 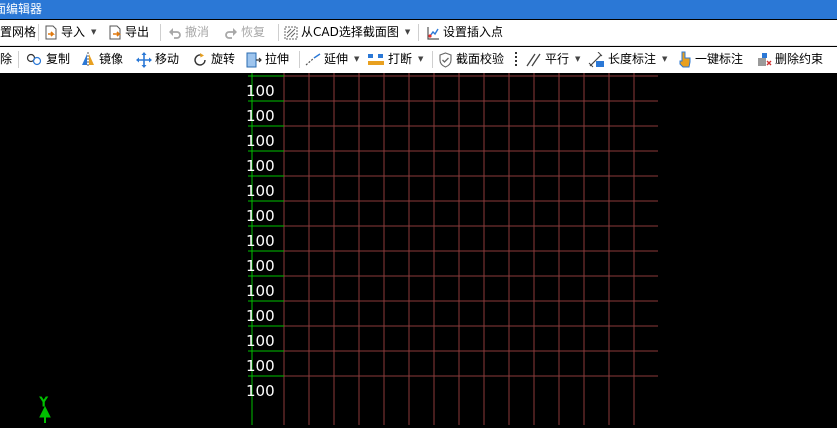 What do you see at coordinates (167, 59) in the screenshot?
I see `move-label: 移动` at bounding box center [167, 59].